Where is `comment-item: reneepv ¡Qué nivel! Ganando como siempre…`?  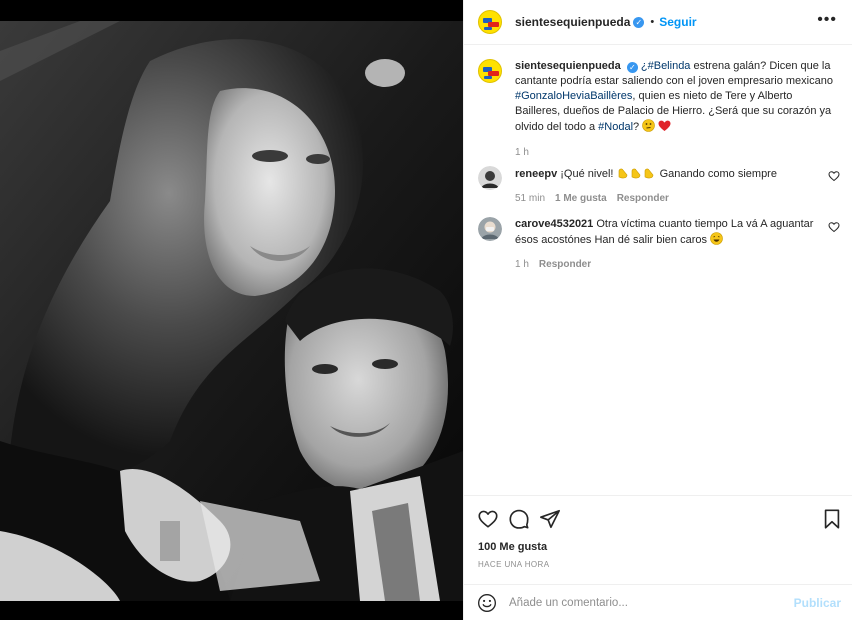 comment-item: reneepv ¡Qué nivel! Ganando como siempre… is located at coordinates (659, 186).